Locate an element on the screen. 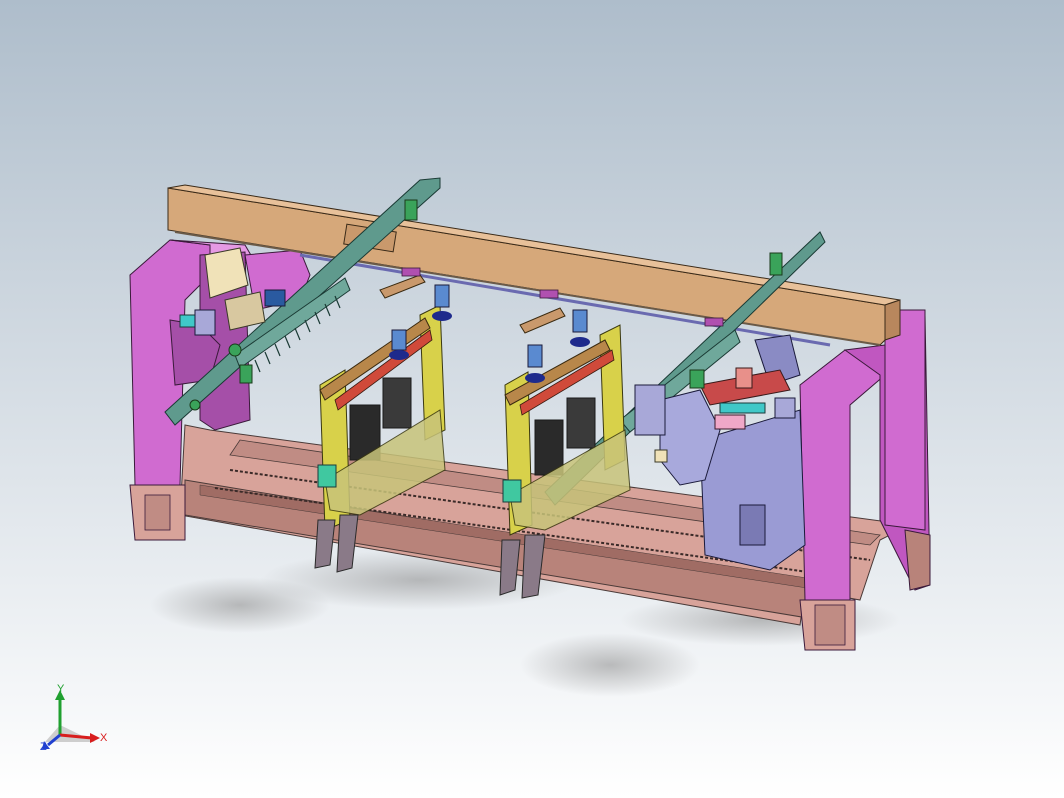 The height and width of the screenshot is (798, 1064). x-axis-label: X is located at coordinates (104, 738).